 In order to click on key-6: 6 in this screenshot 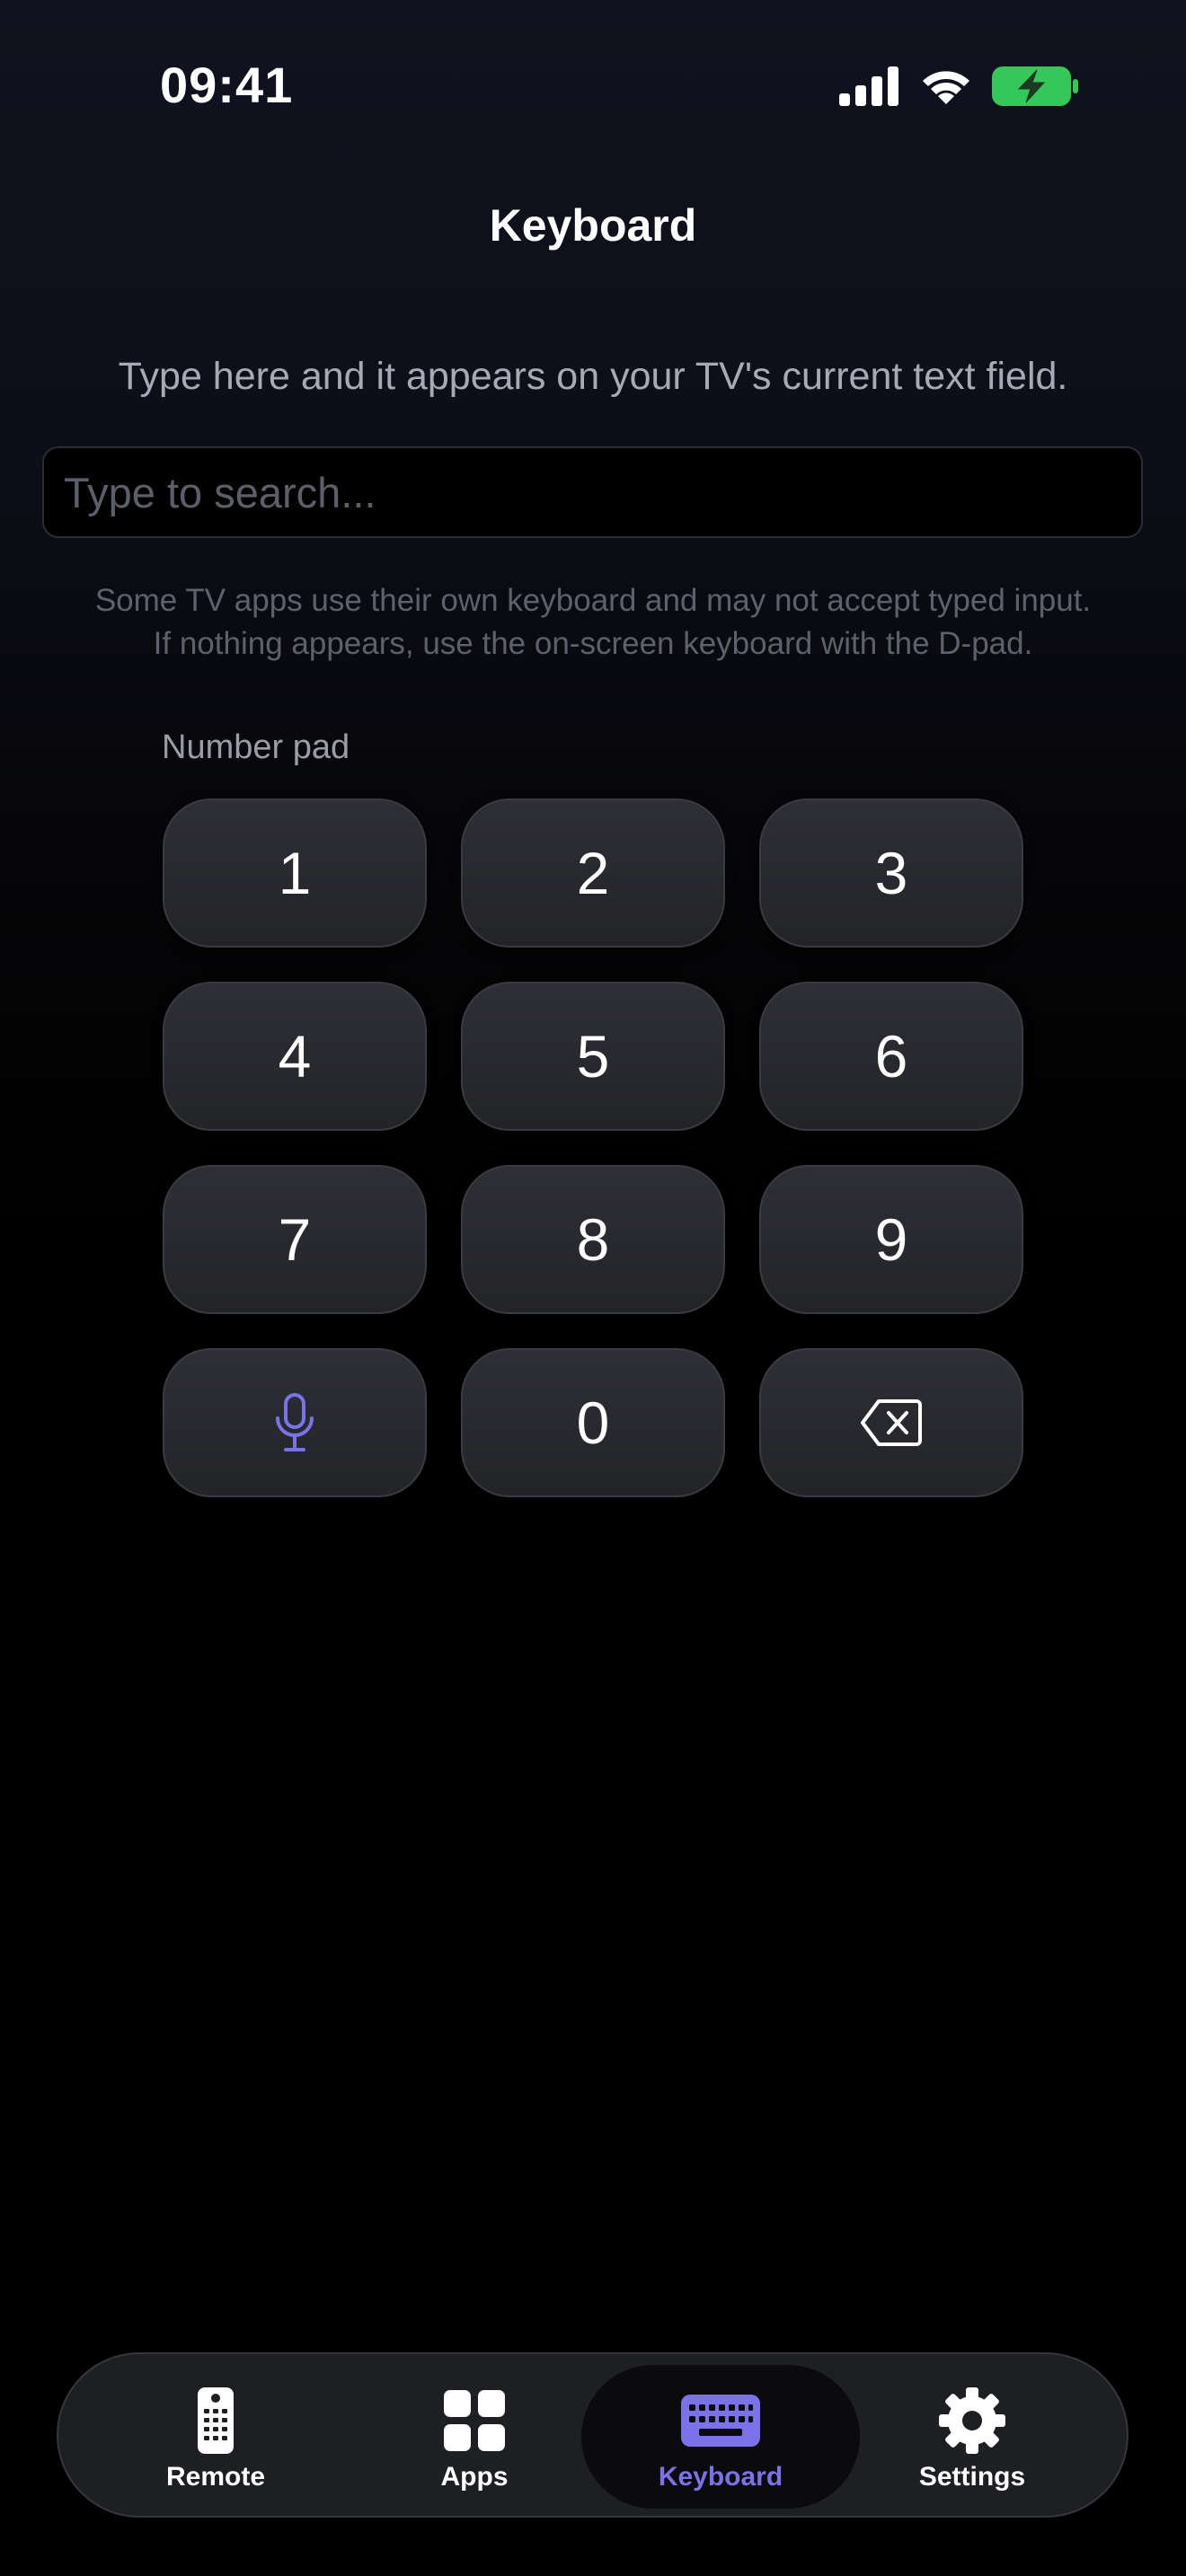, I will do `click(891, 1056)`.